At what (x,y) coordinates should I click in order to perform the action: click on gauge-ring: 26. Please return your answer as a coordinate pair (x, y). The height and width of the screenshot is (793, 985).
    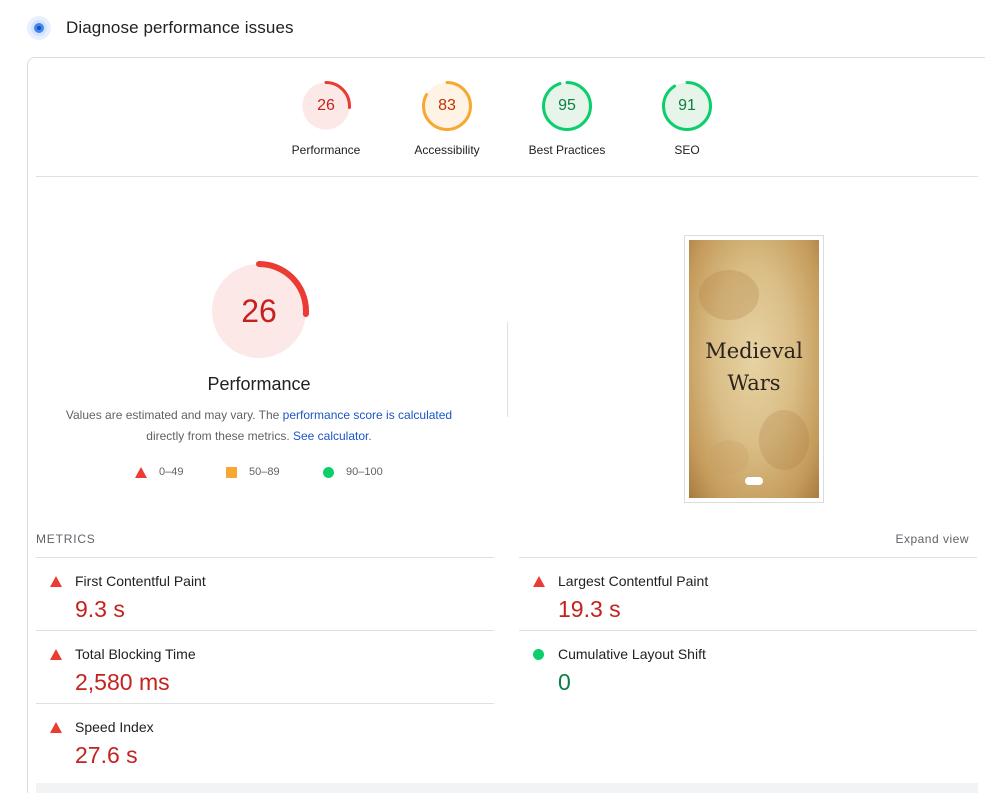
    Looking at the image, I should click on (326, 106).